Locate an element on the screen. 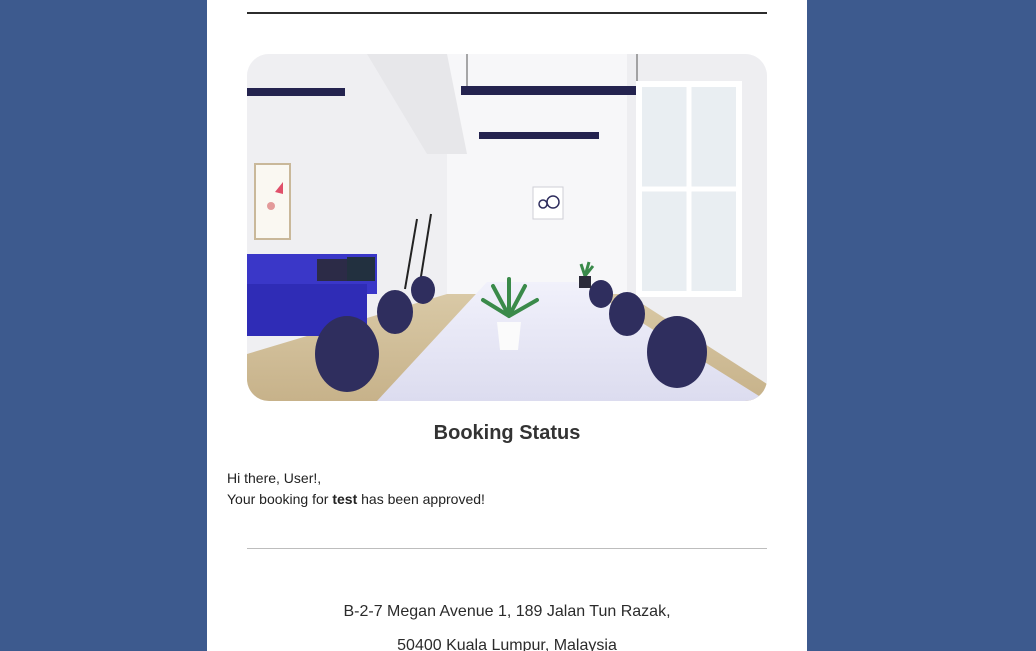  status-prefix: Your booking for is located at coordinates (280, 499).